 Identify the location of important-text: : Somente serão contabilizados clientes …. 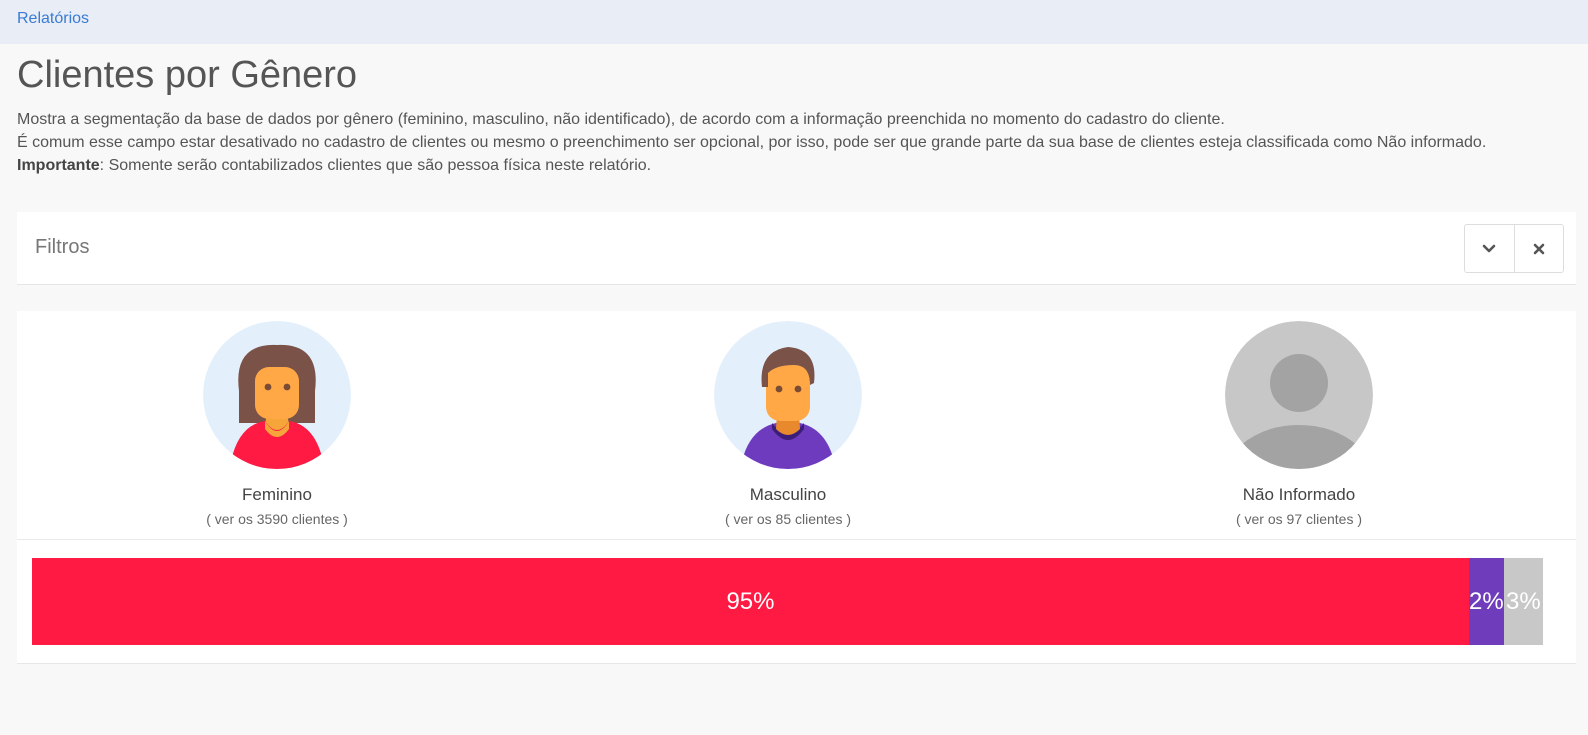
(375, 165).